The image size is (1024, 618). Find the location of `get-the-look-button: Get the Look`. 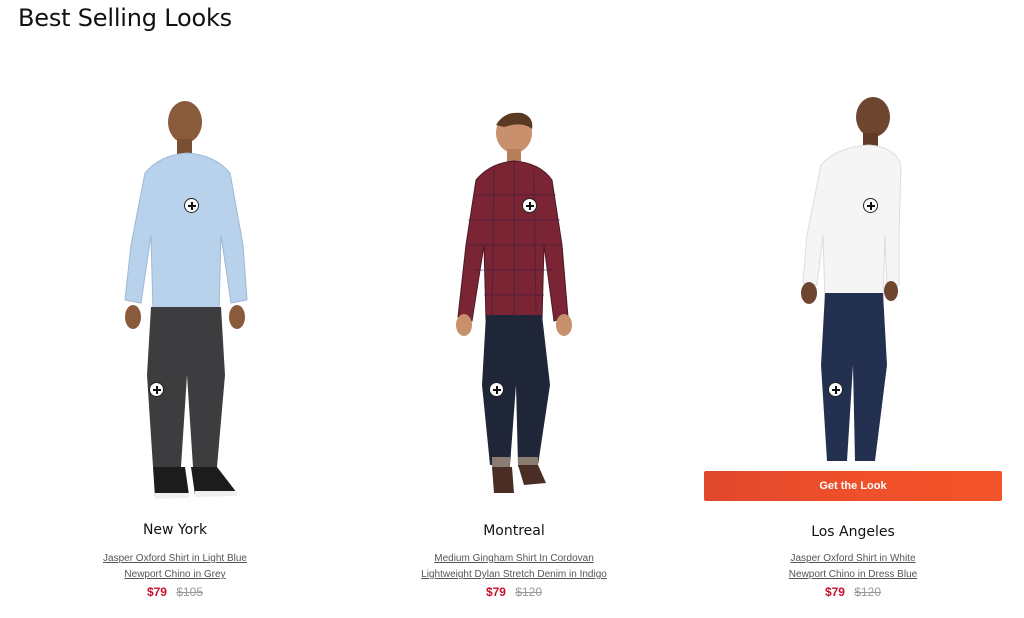

get-the-look-button: Get the Look is located at coordinates (853, 486).